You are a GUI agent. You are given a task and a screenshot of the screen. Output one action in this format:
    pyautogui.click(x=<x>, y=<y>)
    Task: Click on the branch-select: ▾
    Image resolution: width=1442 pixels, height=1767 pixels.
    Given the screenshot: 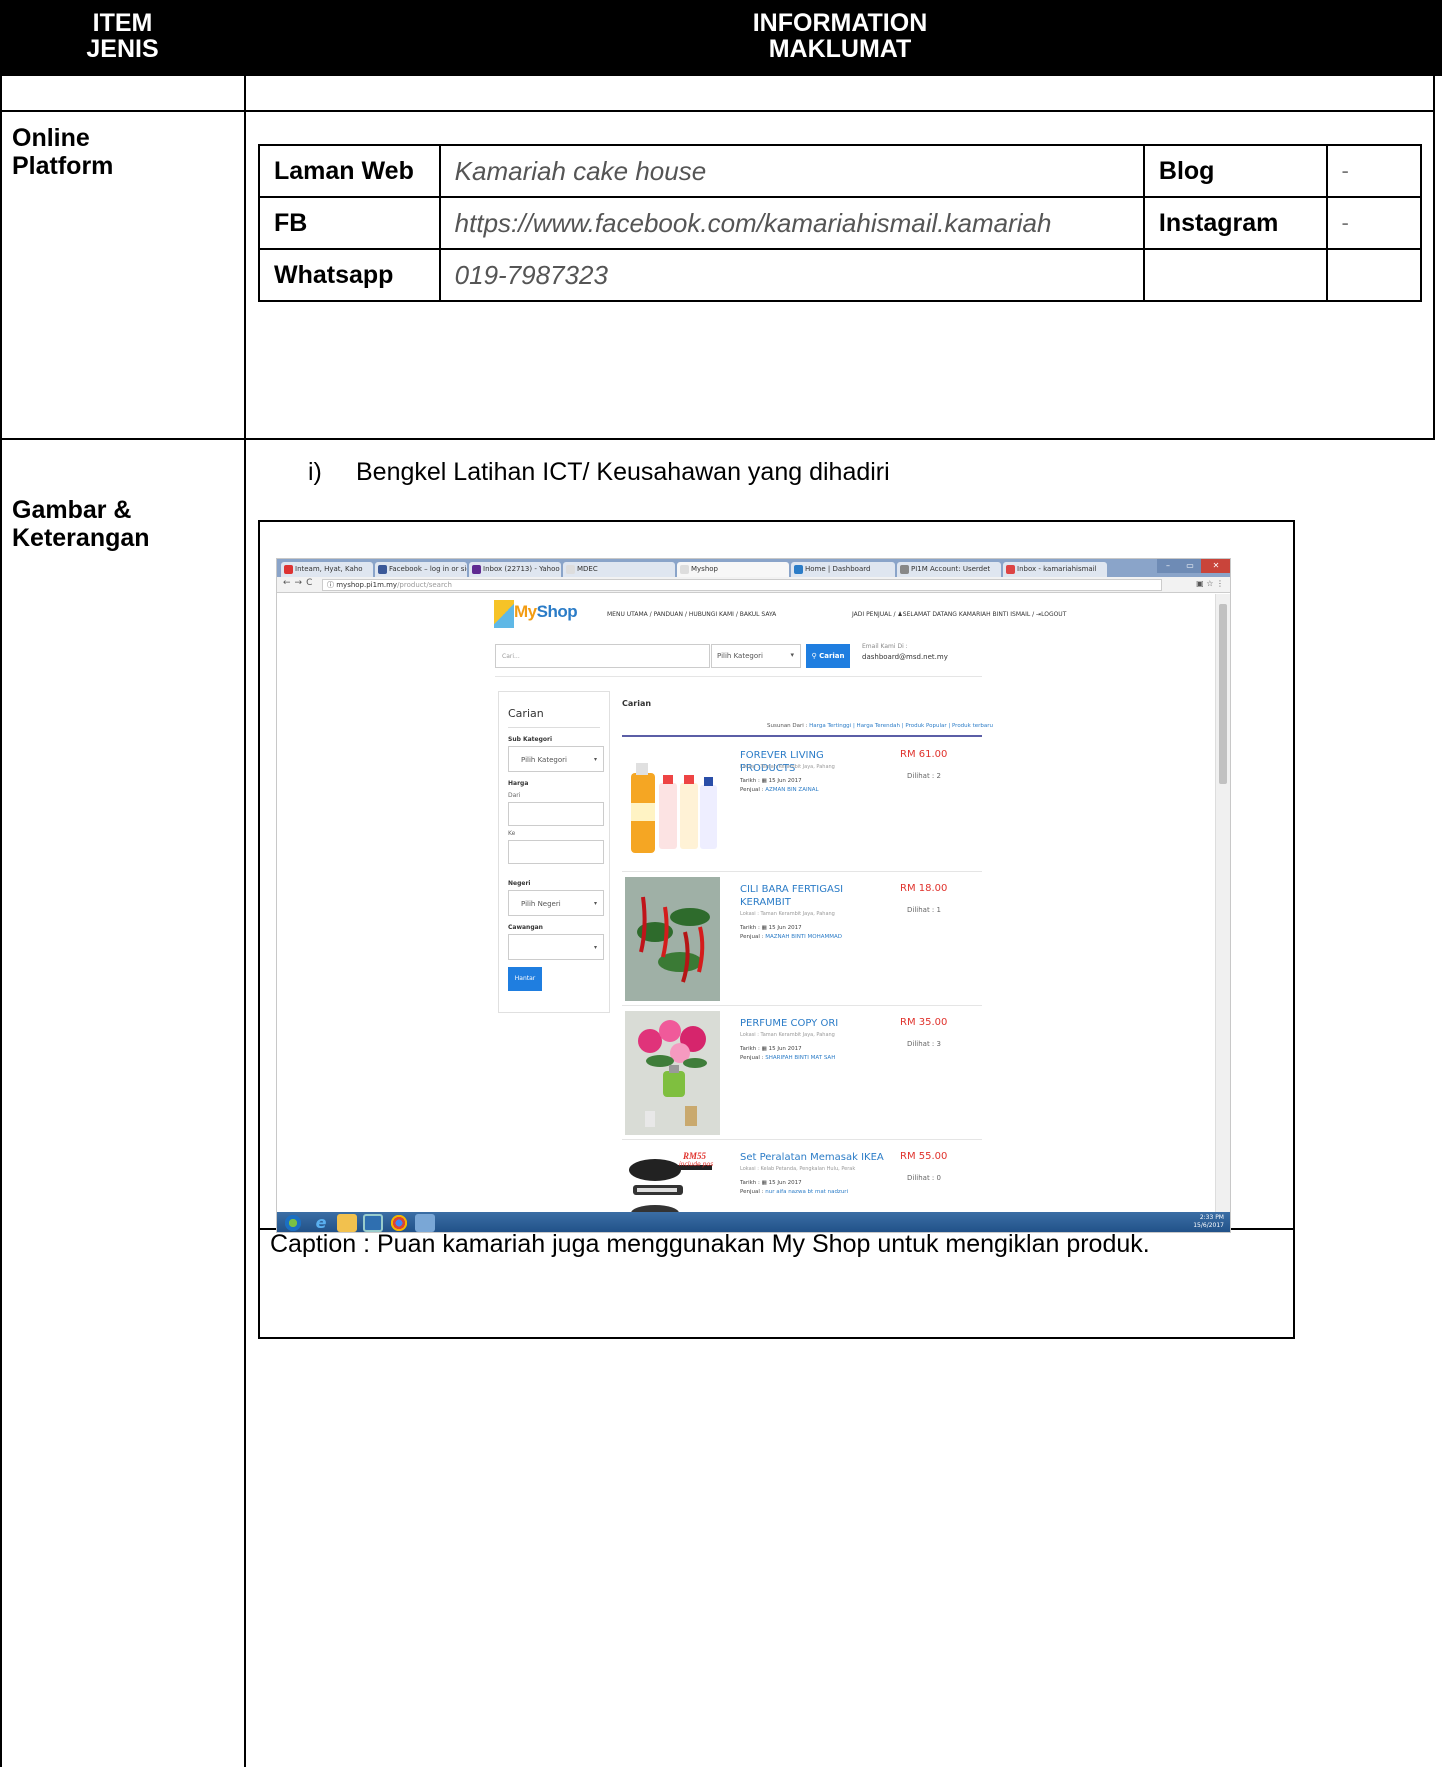 What is the action you would take?
    pyautogui.click(x=556, y=947)
    